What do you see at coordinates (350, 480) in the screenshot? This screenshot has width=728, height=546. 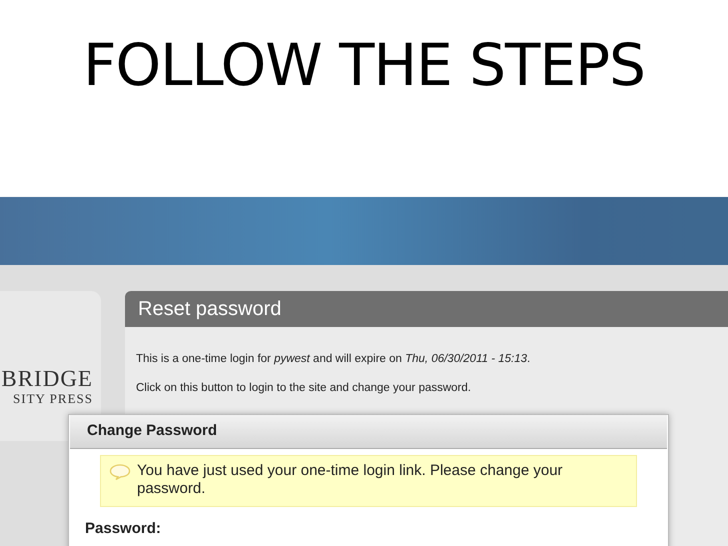 I see `message-text: You have just used your one-time login link. Please change your password.` at bounding box center [350, 480].